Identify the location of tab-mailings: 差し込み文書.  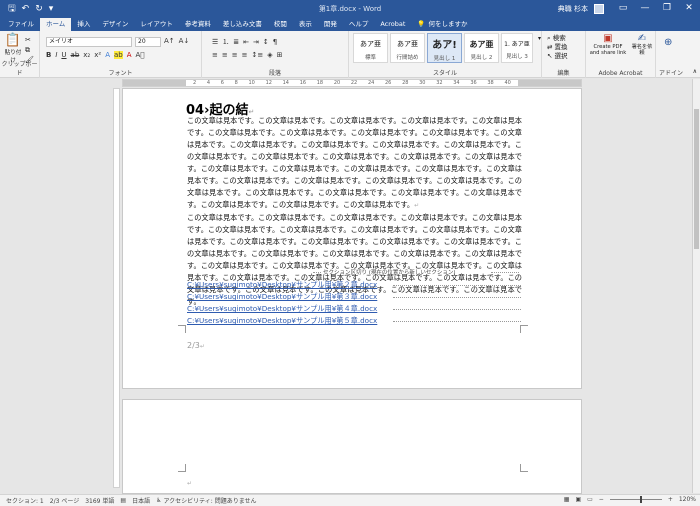
(242, 24).